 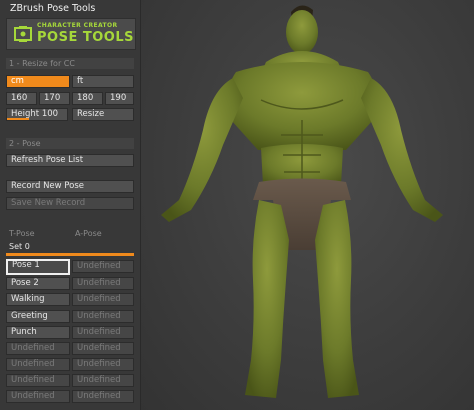 I want to click on character-creator-logo-icon, so click(x=23, y=34).